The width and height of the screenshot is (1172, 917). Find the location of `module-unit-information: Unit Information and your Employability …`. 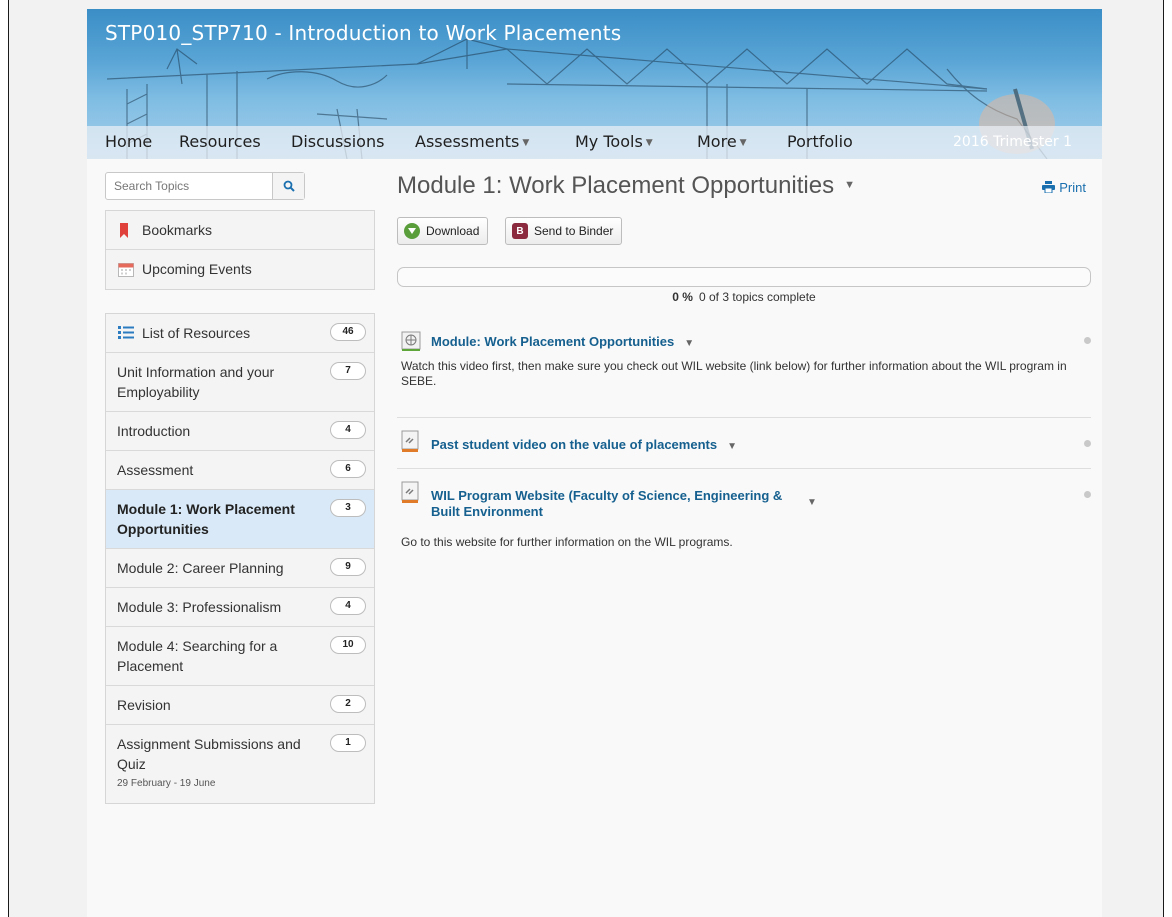

module-unit-information: Unit Information and your Employability … is located at coordinates (240, 382).